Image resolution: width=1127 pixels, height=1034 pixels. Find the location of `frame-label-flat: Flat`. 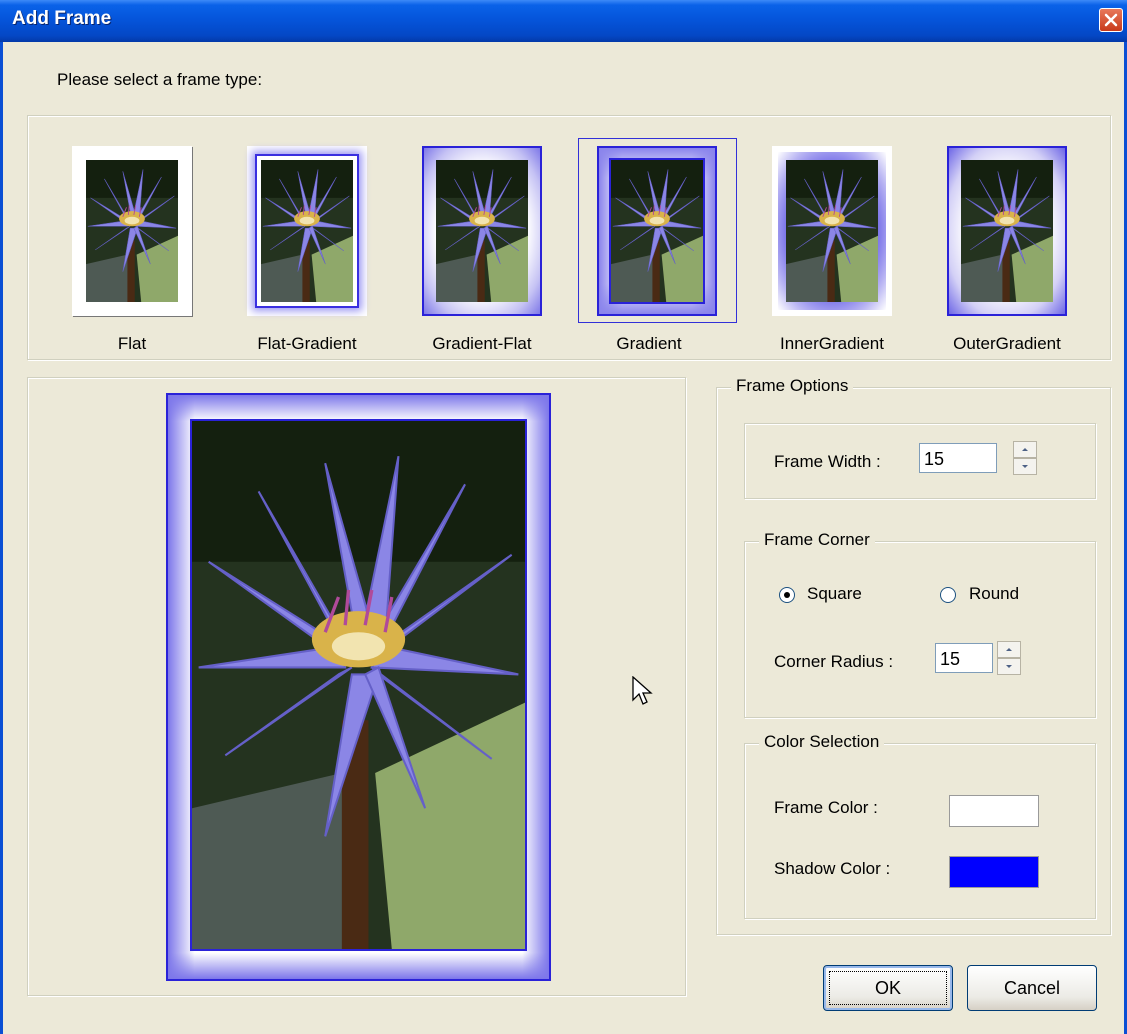

frame-label-flat: Flat is located at coordinates (132, 344).